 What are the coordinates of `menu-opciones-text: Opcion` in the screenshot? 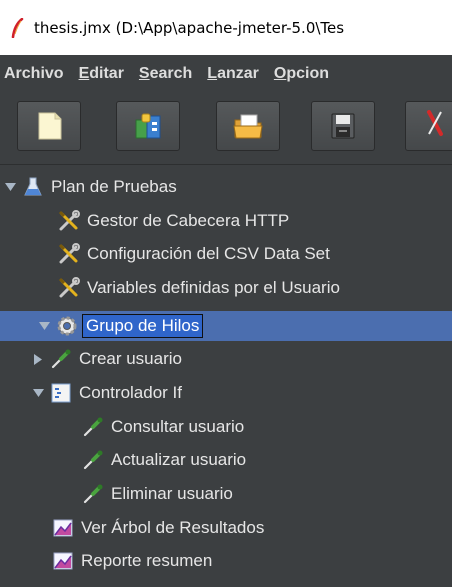 It's located at (301, 73).